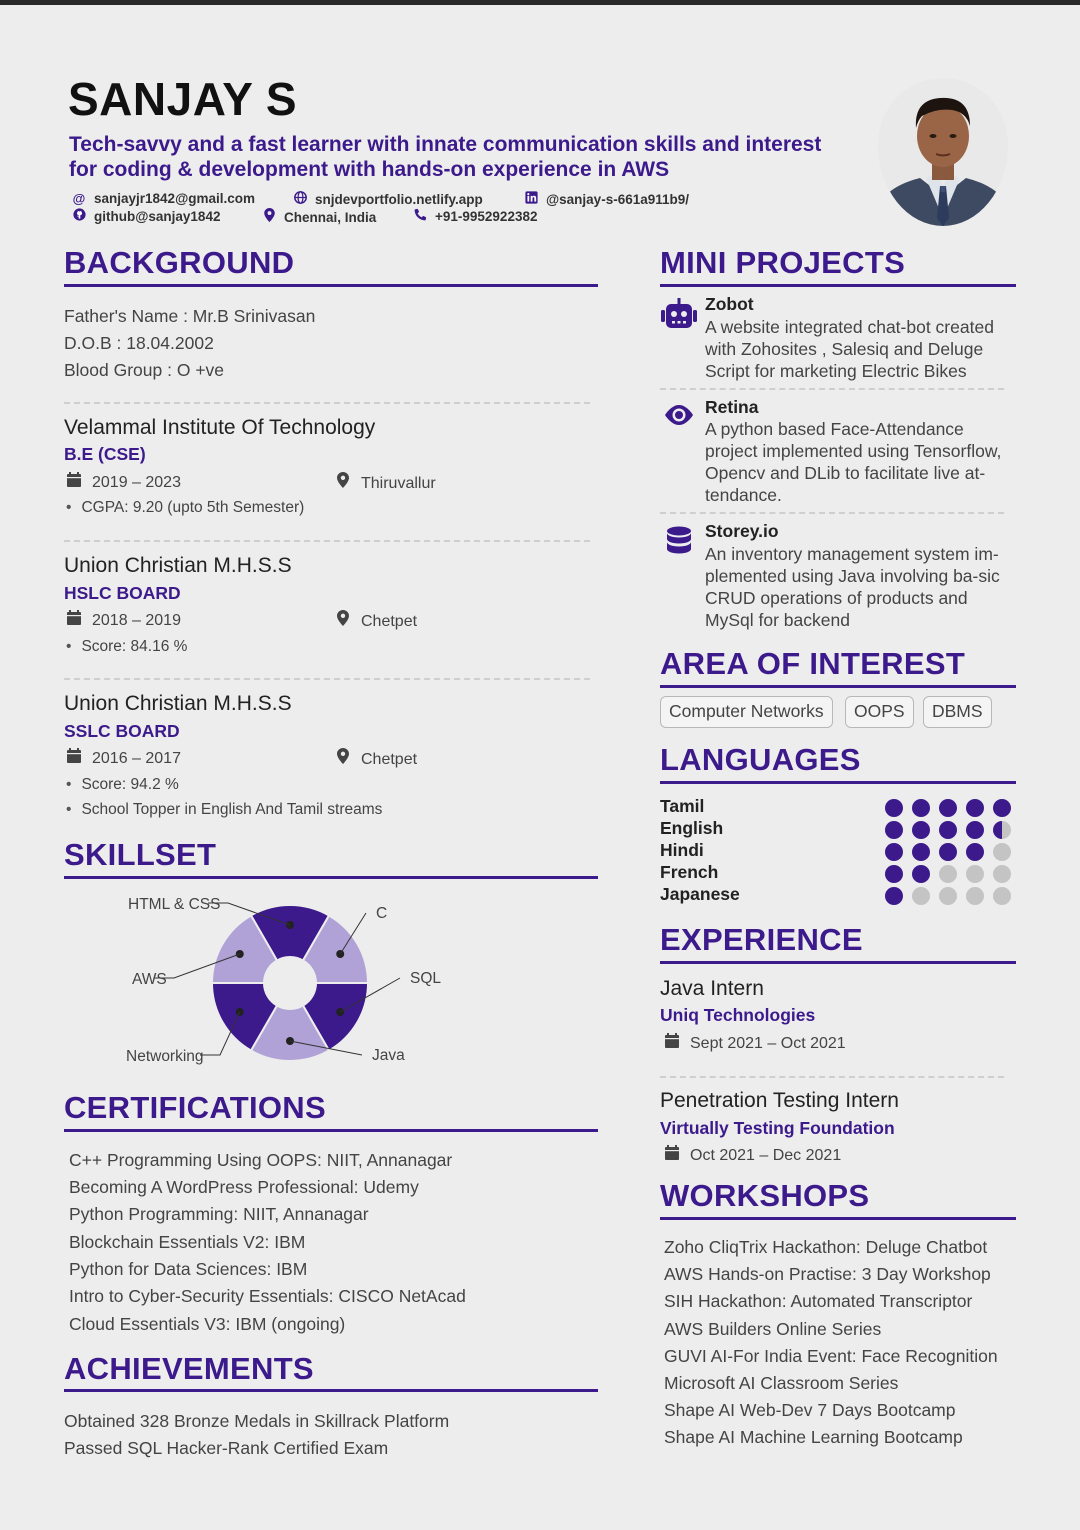 The height and width of the screenshot is (1530, 1080). Describe the element at coordinates (838, 1218) in the screenshot. I see `workshops-rule` at that location.